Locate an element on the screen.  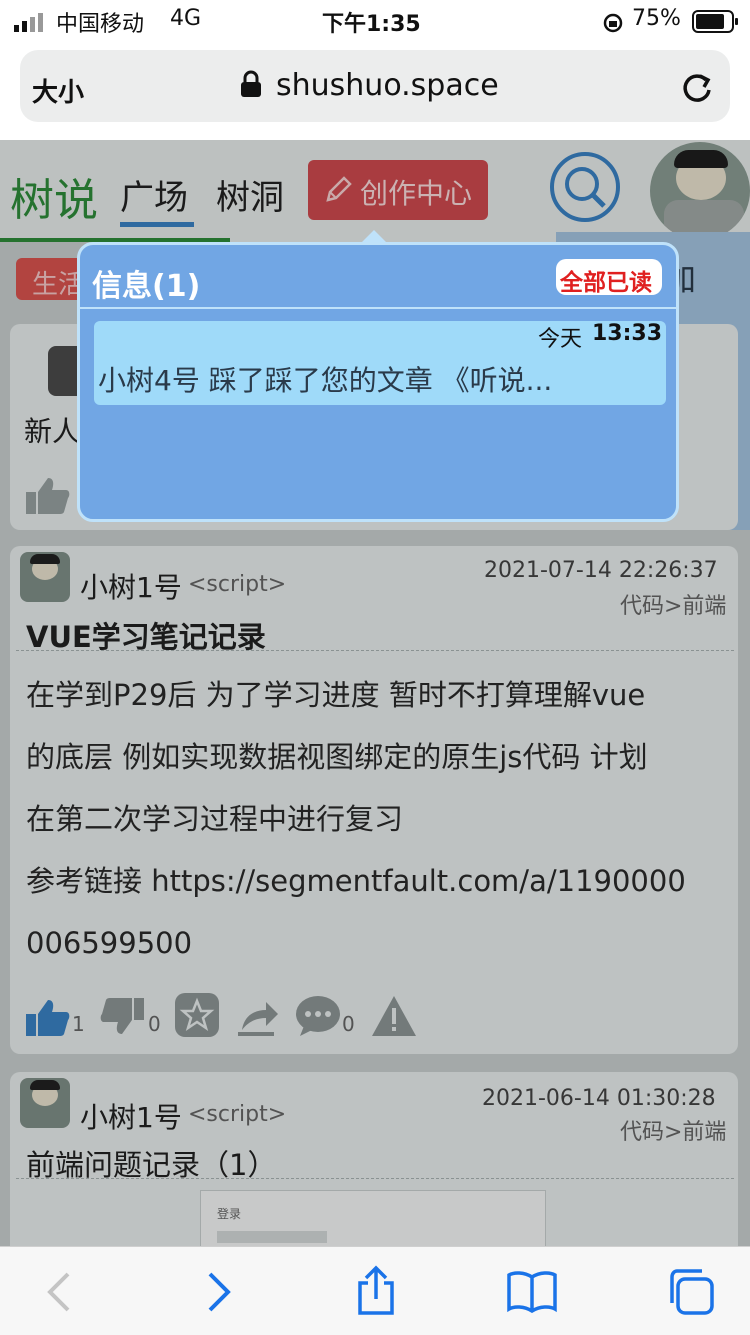
book-icon is located at coordinates (532, 1291).